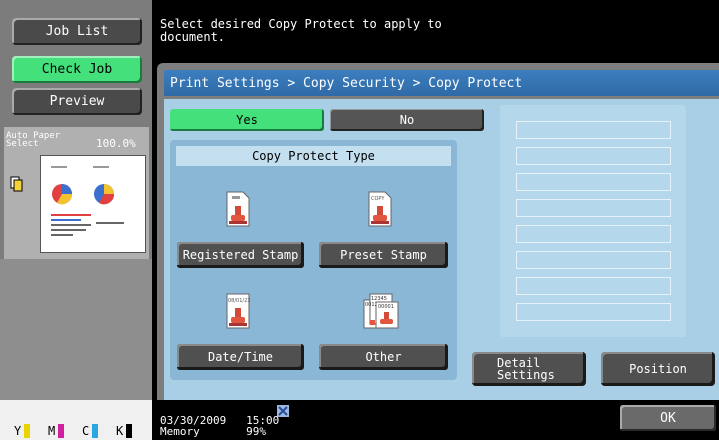 This screenshot has height=440, width=719. What do you see at coordinates (238, 311) in the screenshot?
I see `date-time-stamp-icon: 08/01/23` at bounding box center [238, 311].